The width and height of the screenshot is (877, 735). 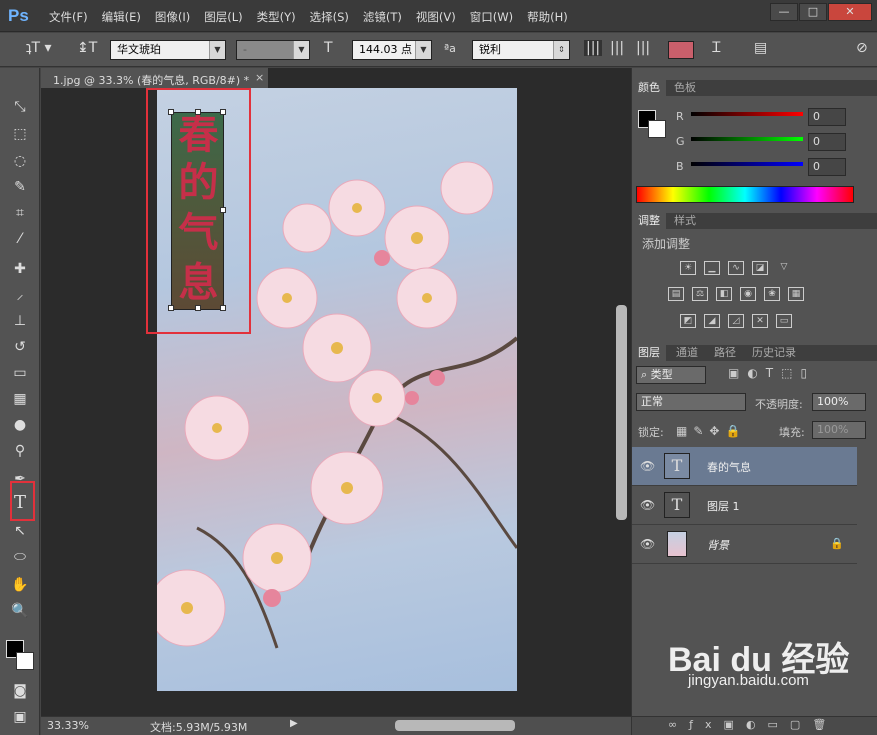 I want to click on curves-icon: ∿, so click(x=736, y=268).